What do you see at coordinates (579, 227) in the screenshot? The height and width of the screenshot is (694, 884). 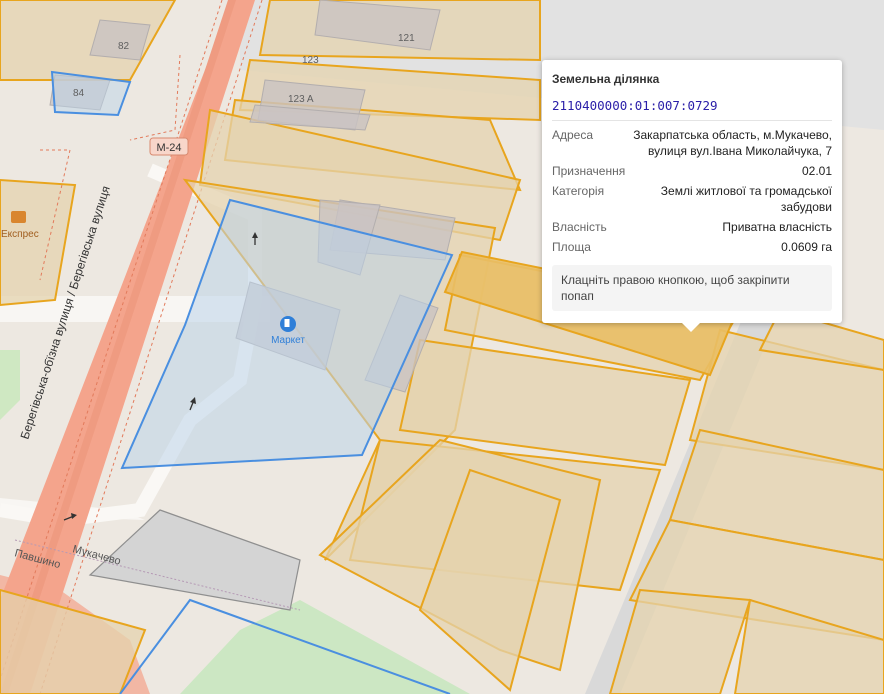 I see `row-ownership-key: Власність` at bounding box center [579, 227].